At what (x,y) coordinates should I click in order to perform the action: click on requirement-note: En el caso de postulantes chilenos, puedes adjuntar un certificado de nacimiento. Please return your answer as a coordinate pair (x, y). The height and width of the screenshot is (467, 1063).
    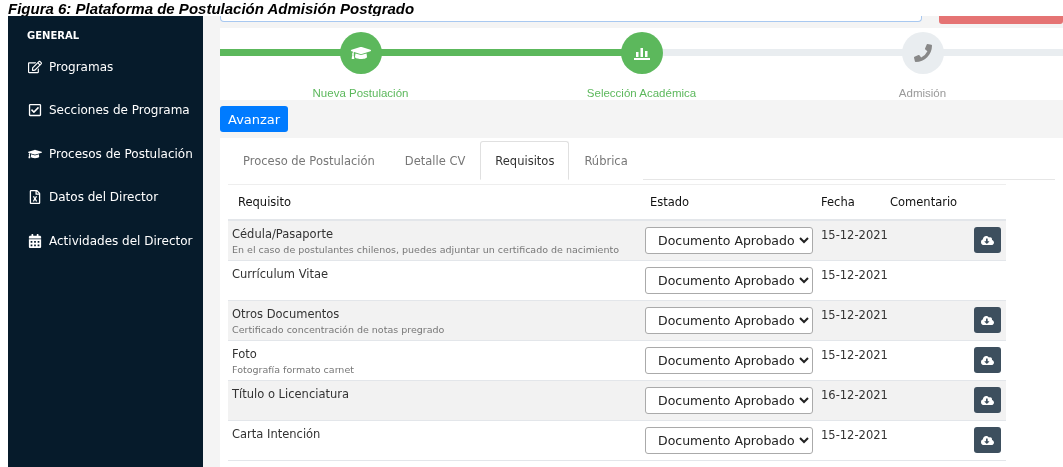
    Looking at the image, I should click on (426, 249).